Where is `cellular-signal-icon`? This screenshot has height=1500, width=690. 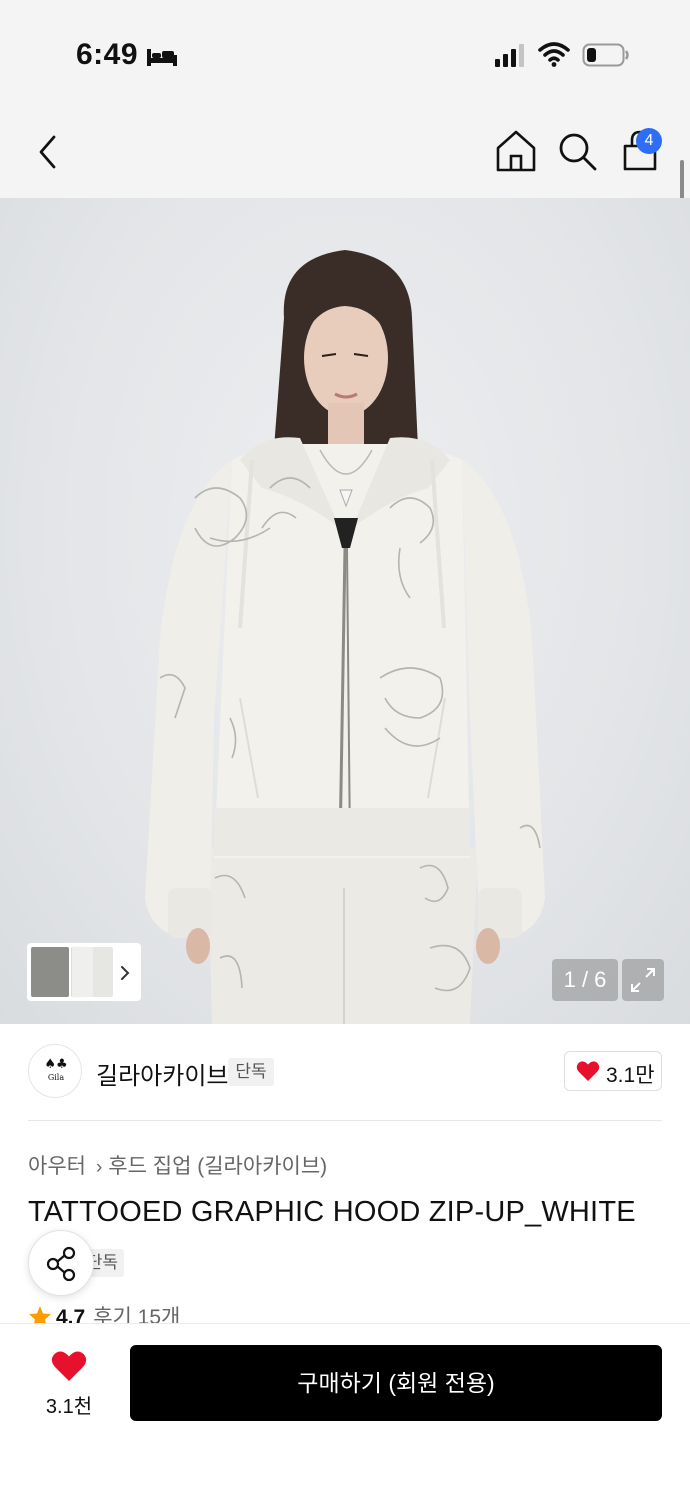
cellular-signal-icon is located at coordinates (509, 55).